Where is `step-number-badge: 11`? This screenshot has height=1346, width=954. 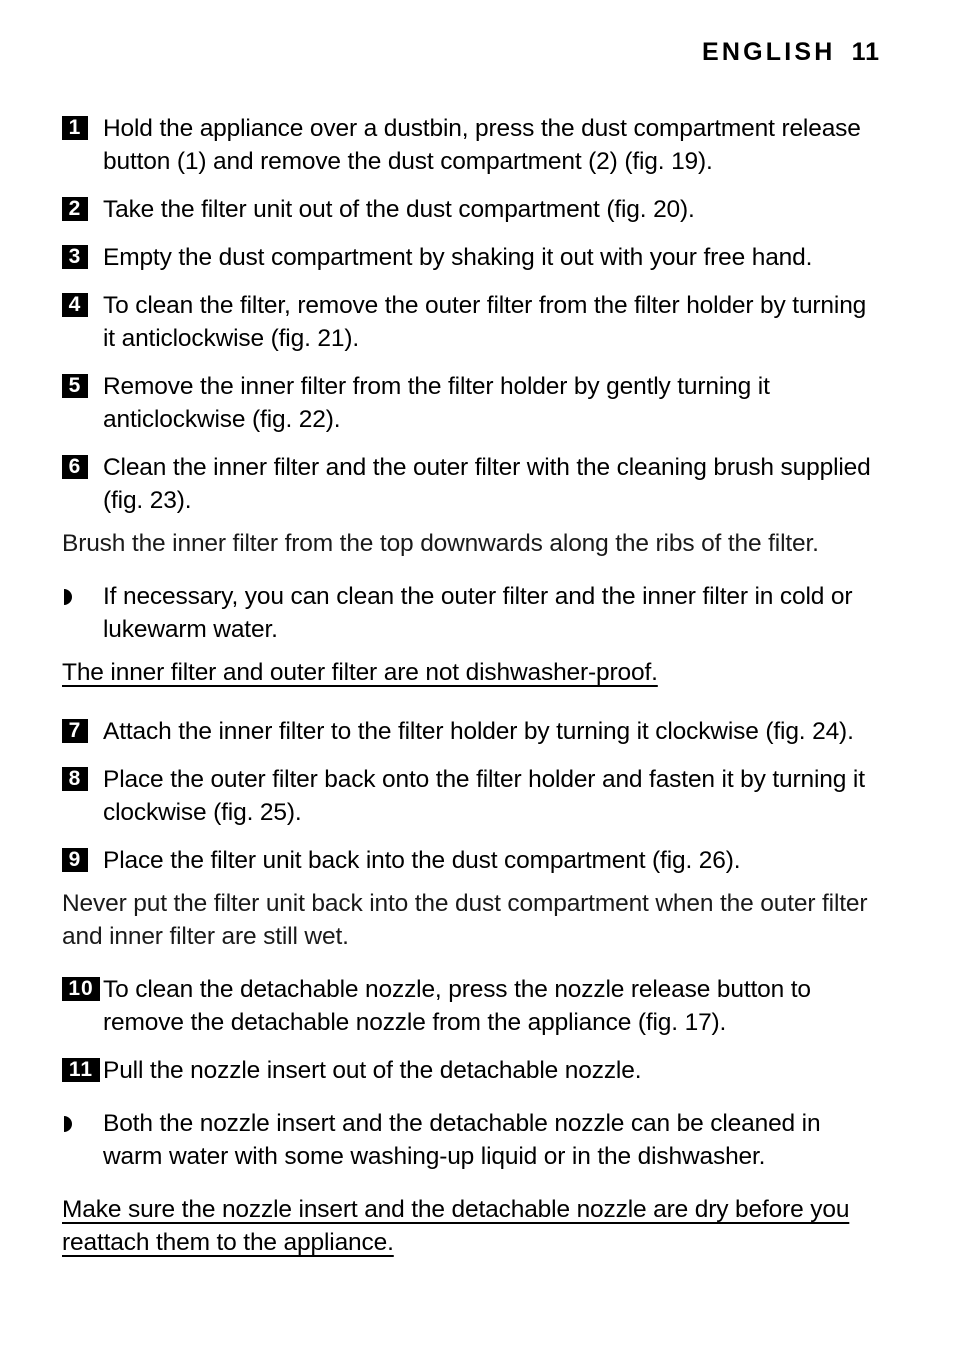
step-number-badge: 11 is located at coordinates (81, 1070).